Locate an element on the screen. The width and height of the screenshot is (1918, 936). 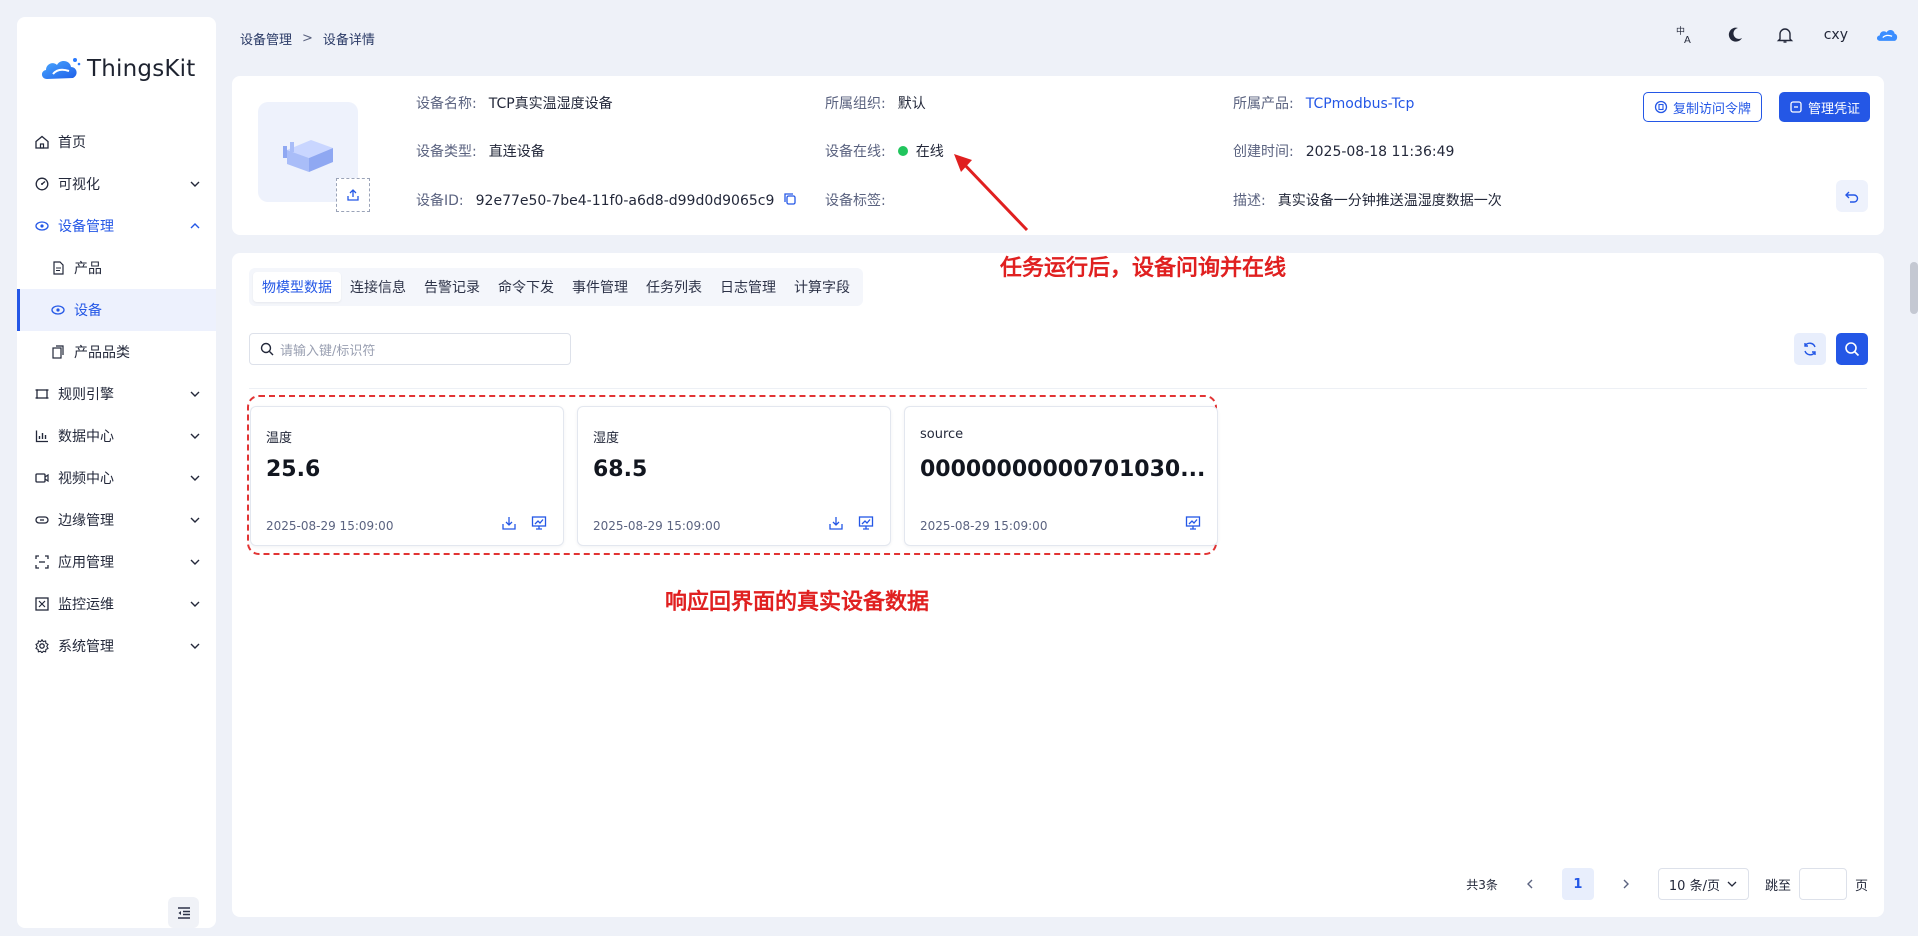
tab-event-management: 事件管理 is located at coordinates (600, 287).